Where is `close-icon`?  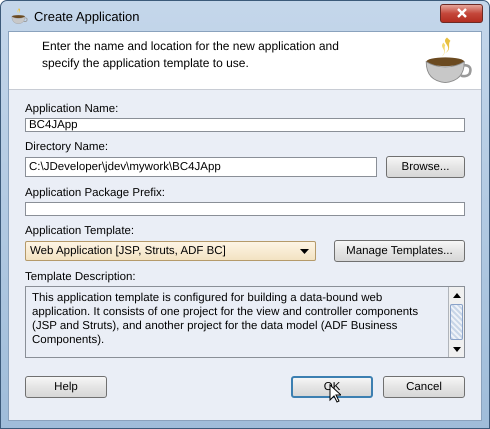
close-icon is located at coordinates (461, 13).